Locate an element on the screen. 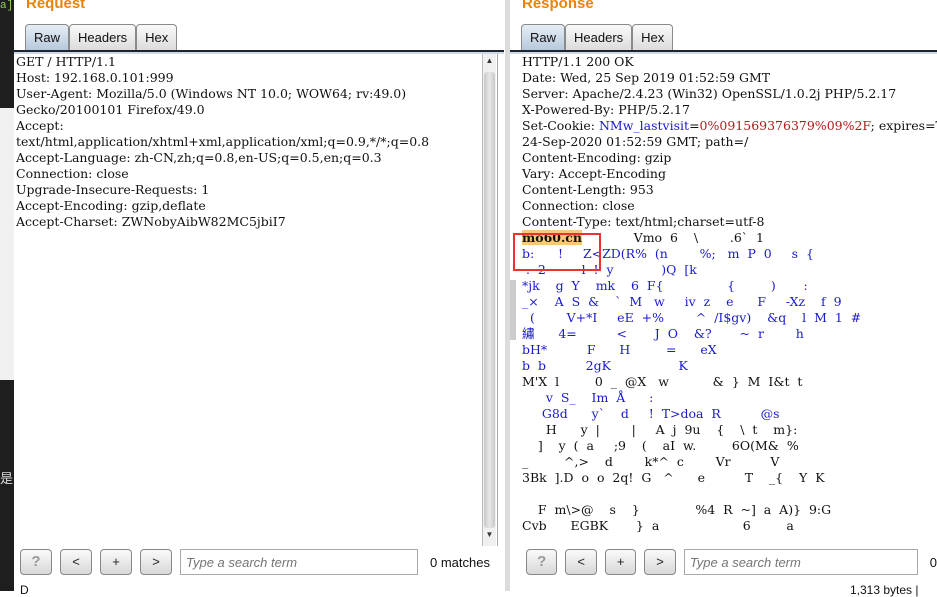  response-search-bar: ? < + > 0 is located at coordinates (731, 562).